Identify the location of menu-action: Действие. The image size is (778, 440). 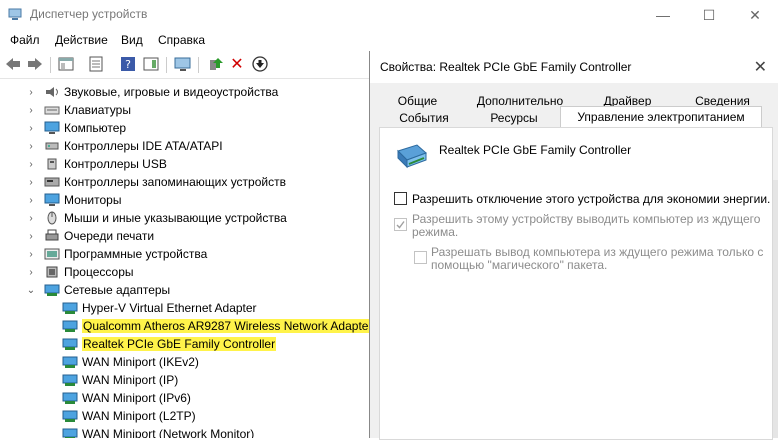
(81, 40).